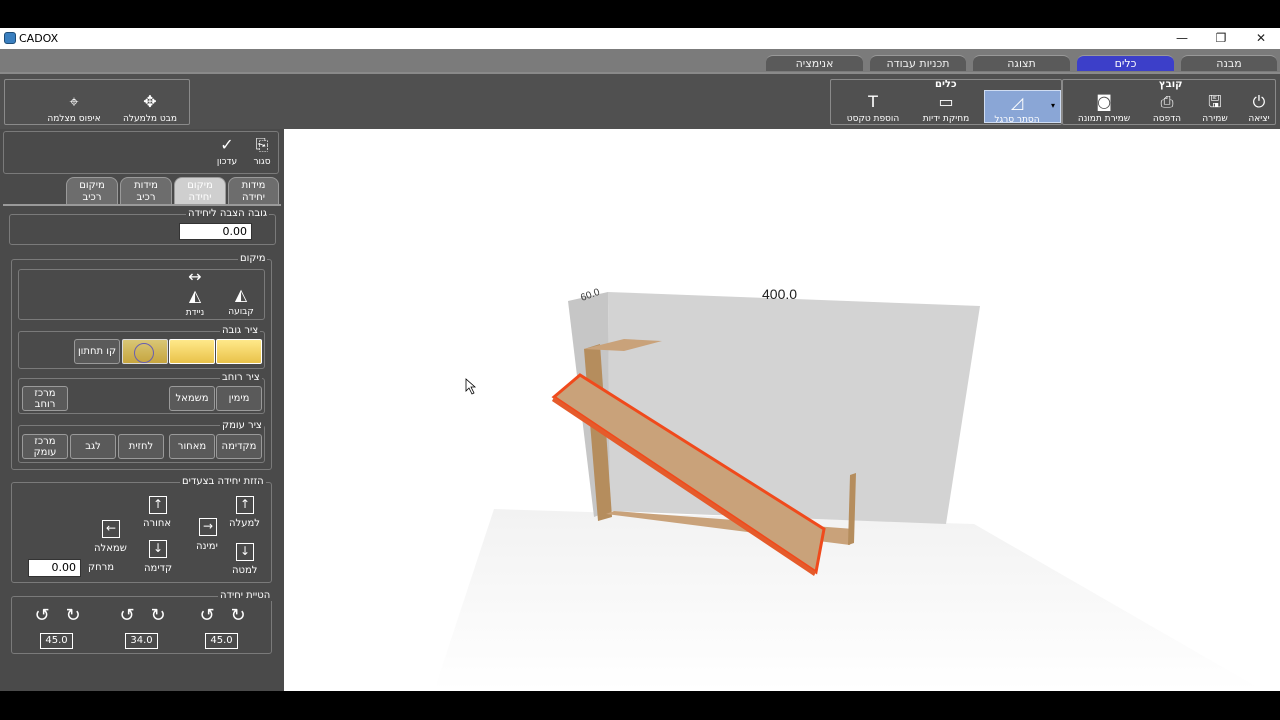 The image size is (1280, 720). What do you see at coordinates (54, 568) in the screenshot?
I see `distance-input: 0.00` at bounding box center [54, 568].